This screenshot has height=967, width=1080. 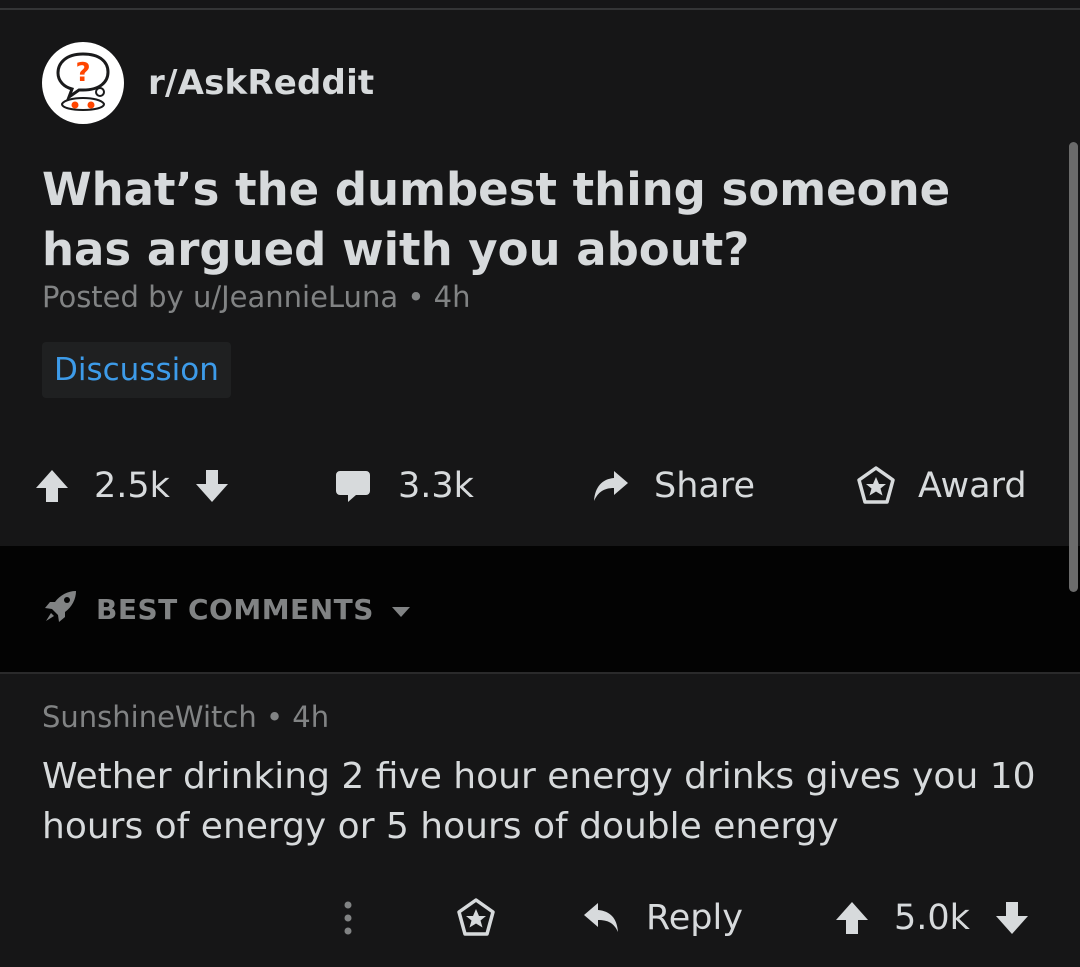 I want to click on comment-award-button, so click(x=476, y=918).